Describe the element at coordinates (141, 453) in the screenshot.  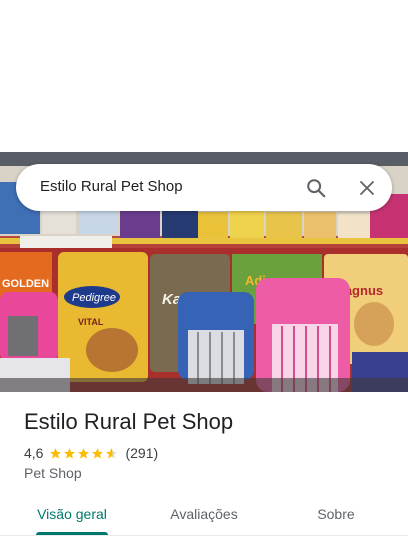
I see `review-count: (291)` at that location.